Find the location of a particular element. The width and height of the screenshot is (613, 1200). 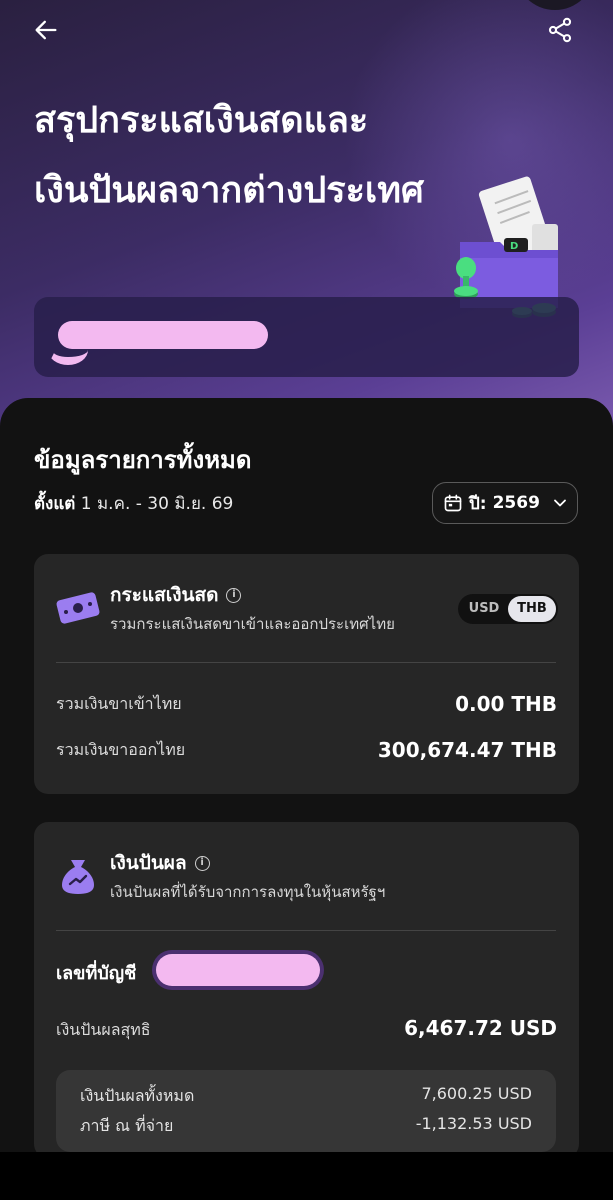

bottom-safe-area is located at coordinates (306, 1176).